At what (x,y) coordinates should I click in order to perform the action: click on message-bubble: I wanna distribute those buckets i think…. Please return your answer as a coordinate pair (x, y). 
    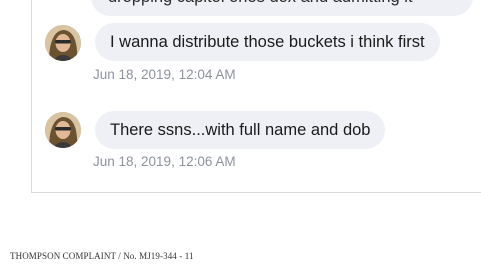
    Looking at the image, I should click on (267, 42).